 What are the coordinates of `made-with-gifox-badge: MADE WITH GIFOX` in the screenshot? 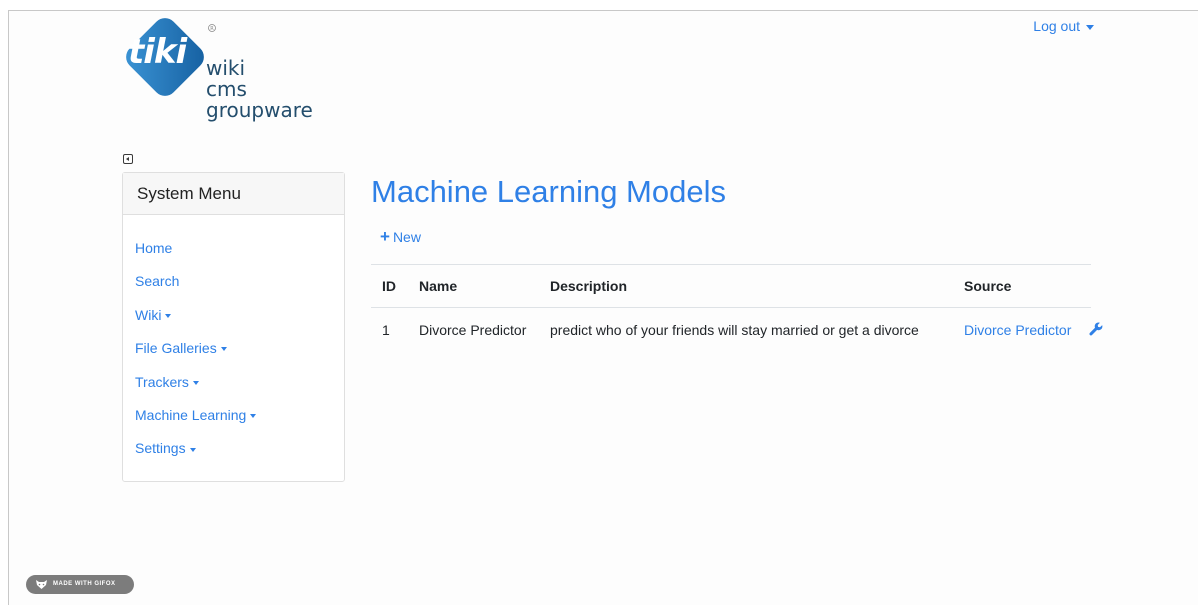 It's located at (80, 584).